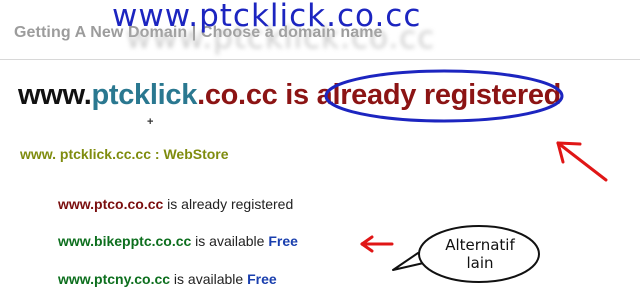  I want to click on callout-text: Alternatif lain, so click(480, 254).